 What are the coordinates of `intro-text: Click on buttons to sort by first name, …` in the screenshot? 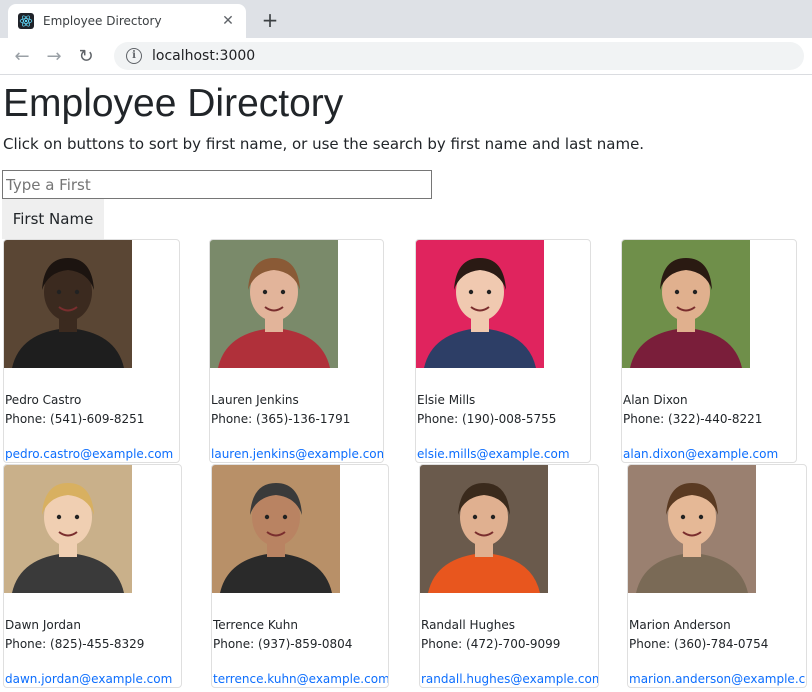 It's located at (324, 144).